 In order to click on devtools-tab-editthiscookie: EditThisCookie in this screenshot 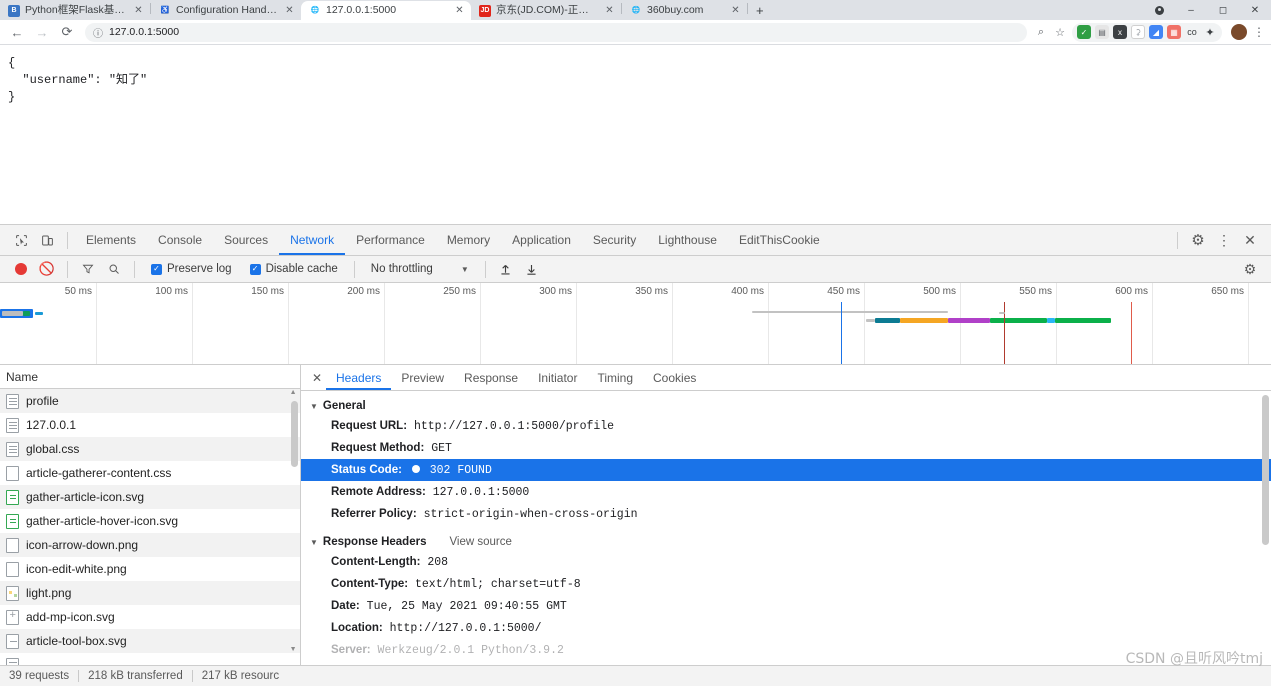, I will do `click(779, 240)`.